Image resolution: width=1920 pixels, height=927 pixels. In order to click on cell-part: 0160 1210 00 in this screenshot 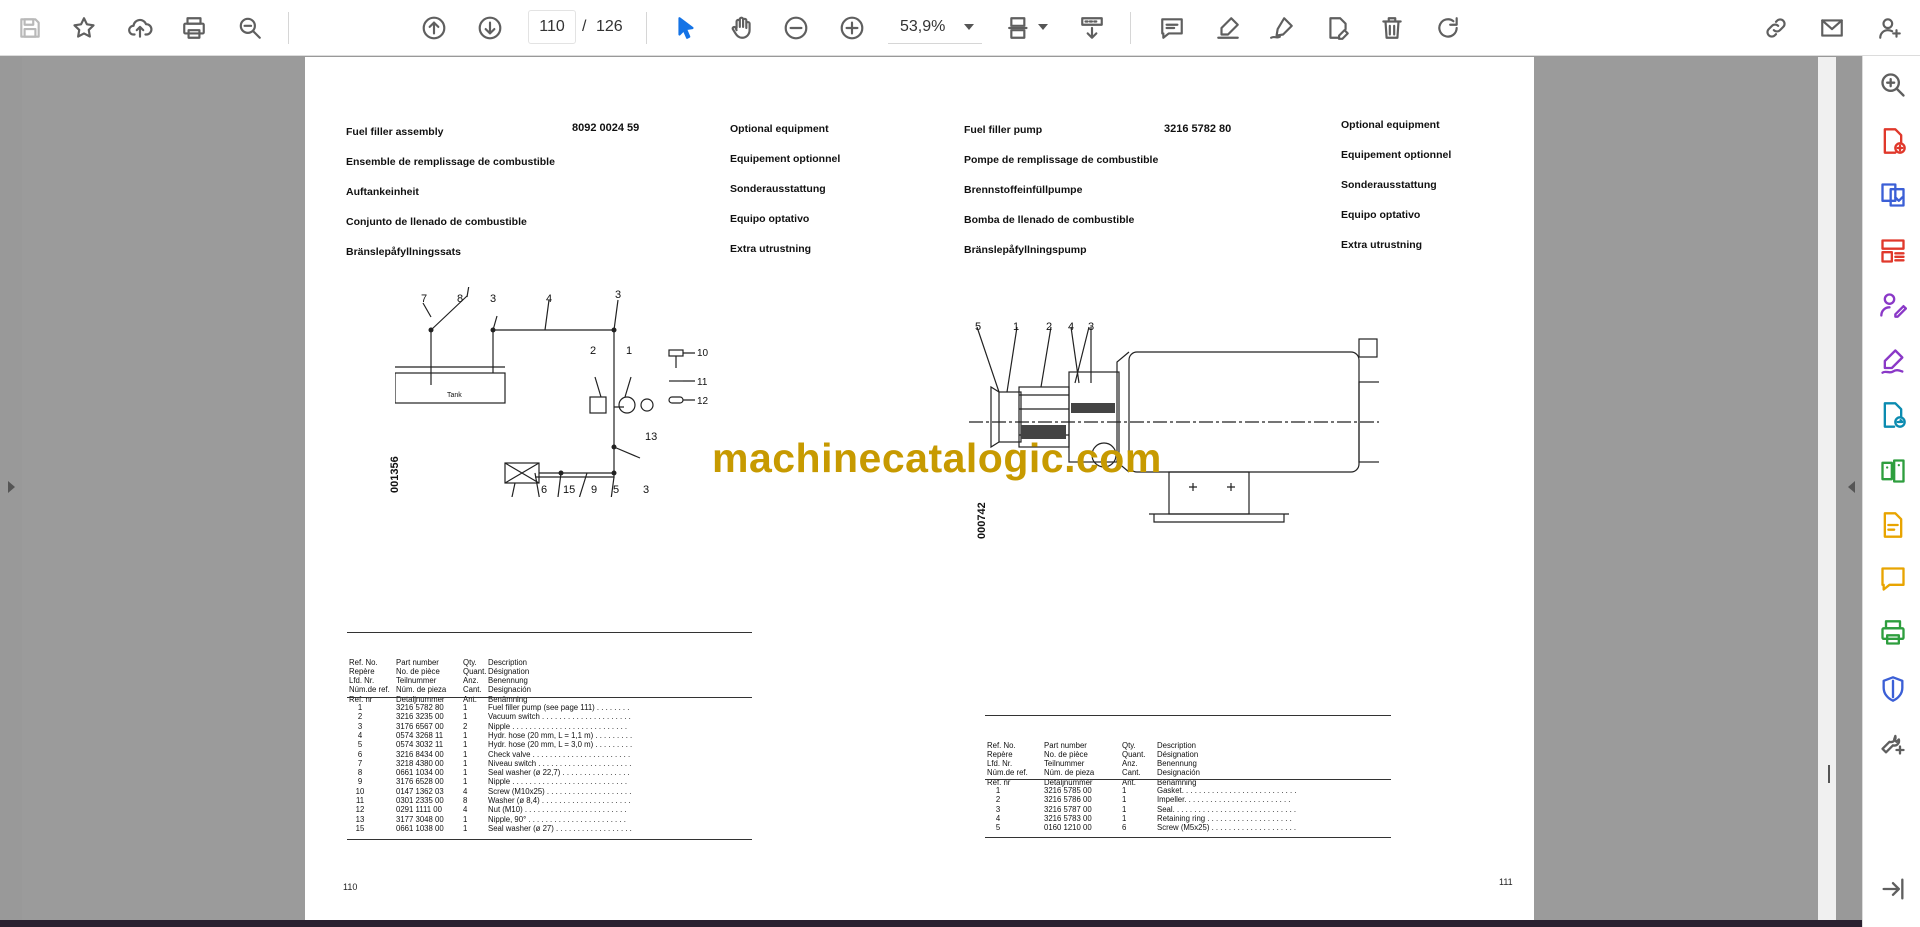, I will do `click(1068, 828)`.